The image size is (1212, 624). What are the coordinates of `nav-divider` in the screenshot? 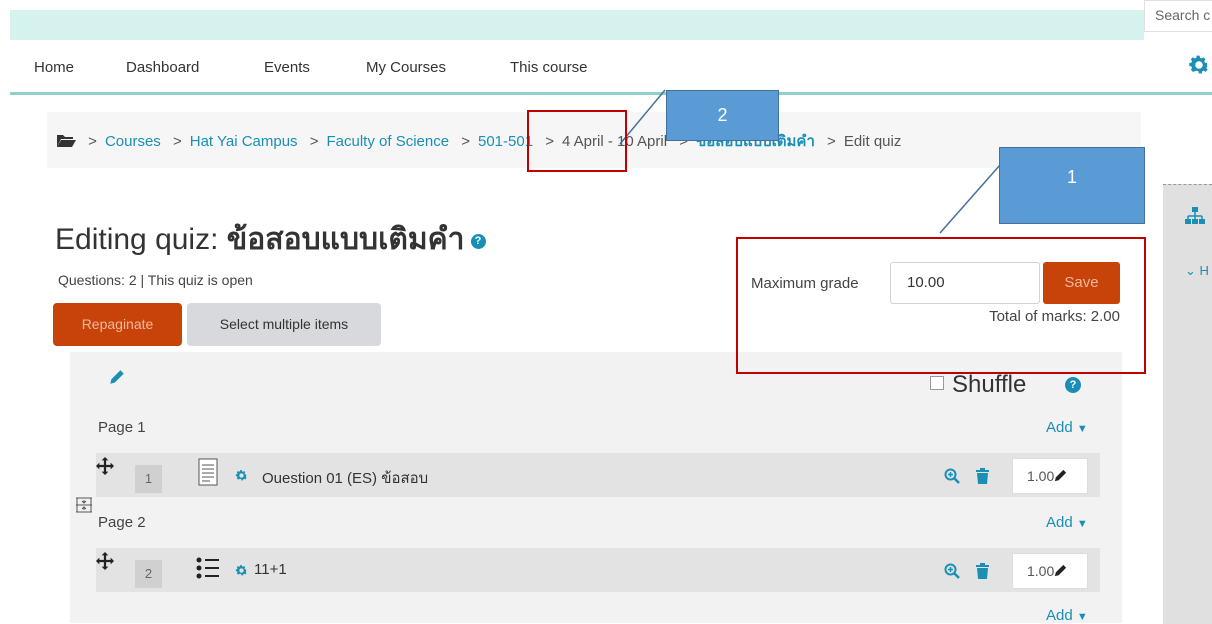 It's located at (611, 93).